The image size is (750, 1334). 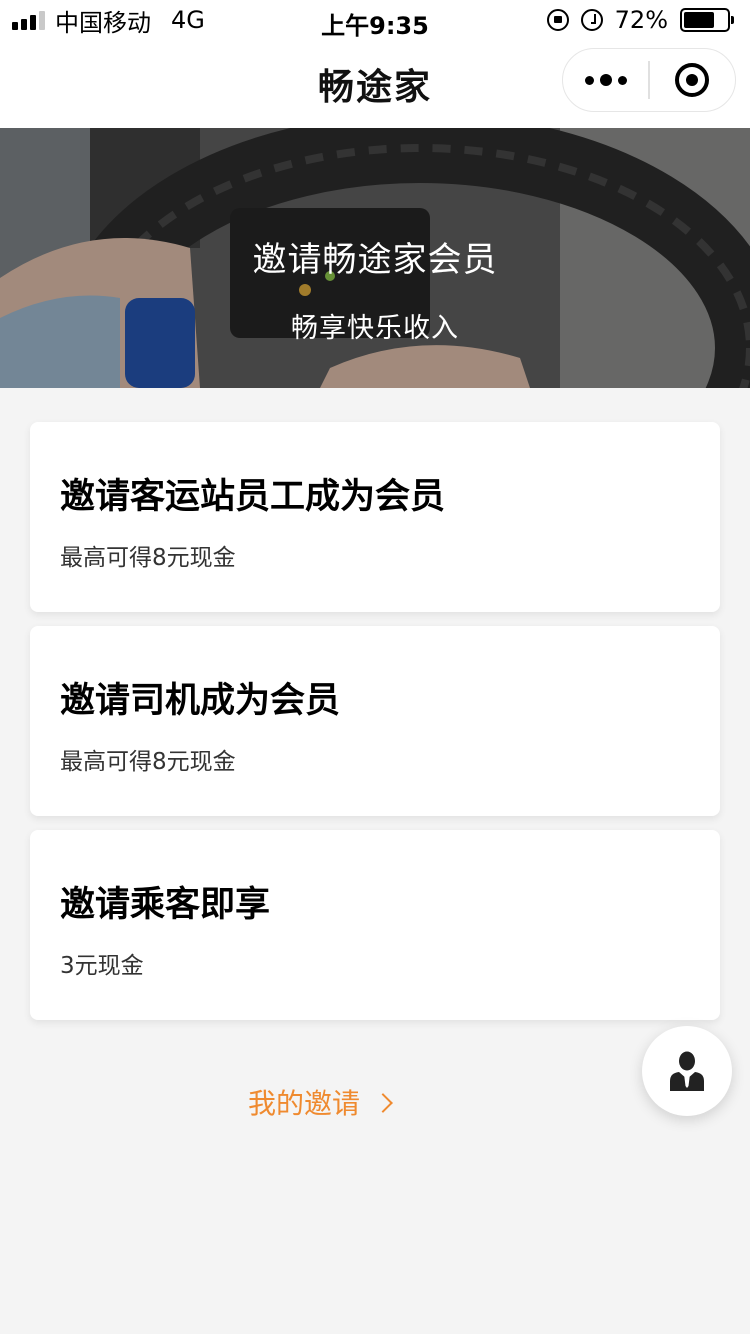 I want to click on close-miniprogram-button, so click(x=692, y=80).